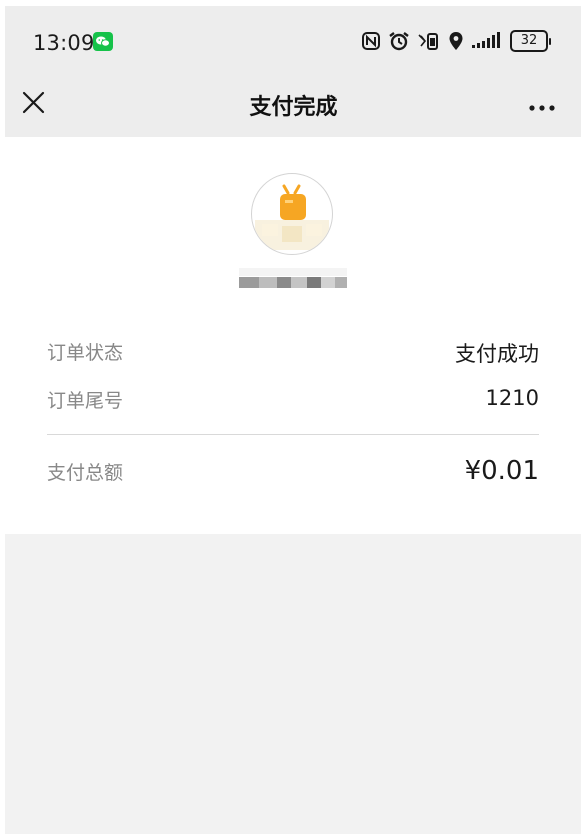 The image size is (587, 834). I want to click on total-value: ¥0.01, so click(501, 471).